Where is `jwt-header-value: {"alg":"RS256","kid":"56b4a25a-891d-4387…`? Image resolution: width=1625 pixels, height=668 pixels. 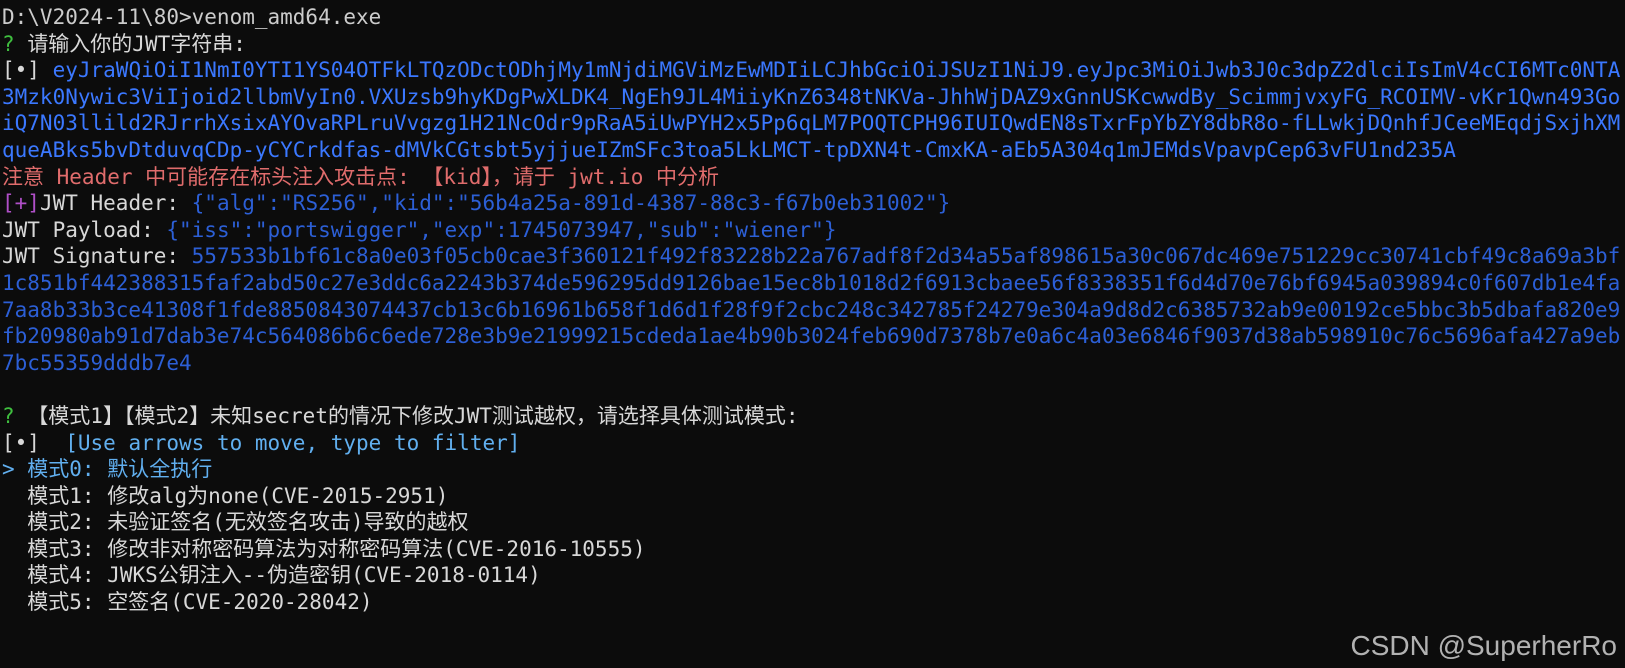
jwt-header-value: {"alg":"RS256","kid":"56b4a25a-891d-4387… is located at coordinates (571, 203).